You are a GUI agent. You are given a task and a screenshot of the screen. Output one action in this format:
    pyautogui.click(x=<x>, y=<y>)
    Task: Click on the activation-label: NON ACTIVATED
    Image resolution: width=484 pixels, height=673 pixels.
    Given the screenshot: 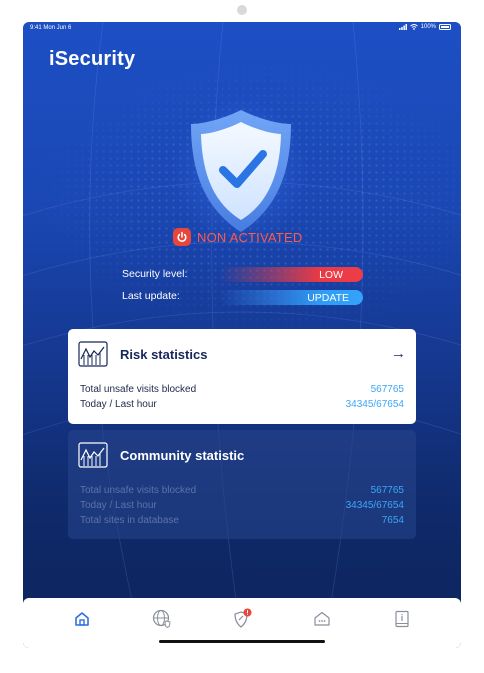 What is the action you would take?
    pyautogui.click(x=250, y=237)
    